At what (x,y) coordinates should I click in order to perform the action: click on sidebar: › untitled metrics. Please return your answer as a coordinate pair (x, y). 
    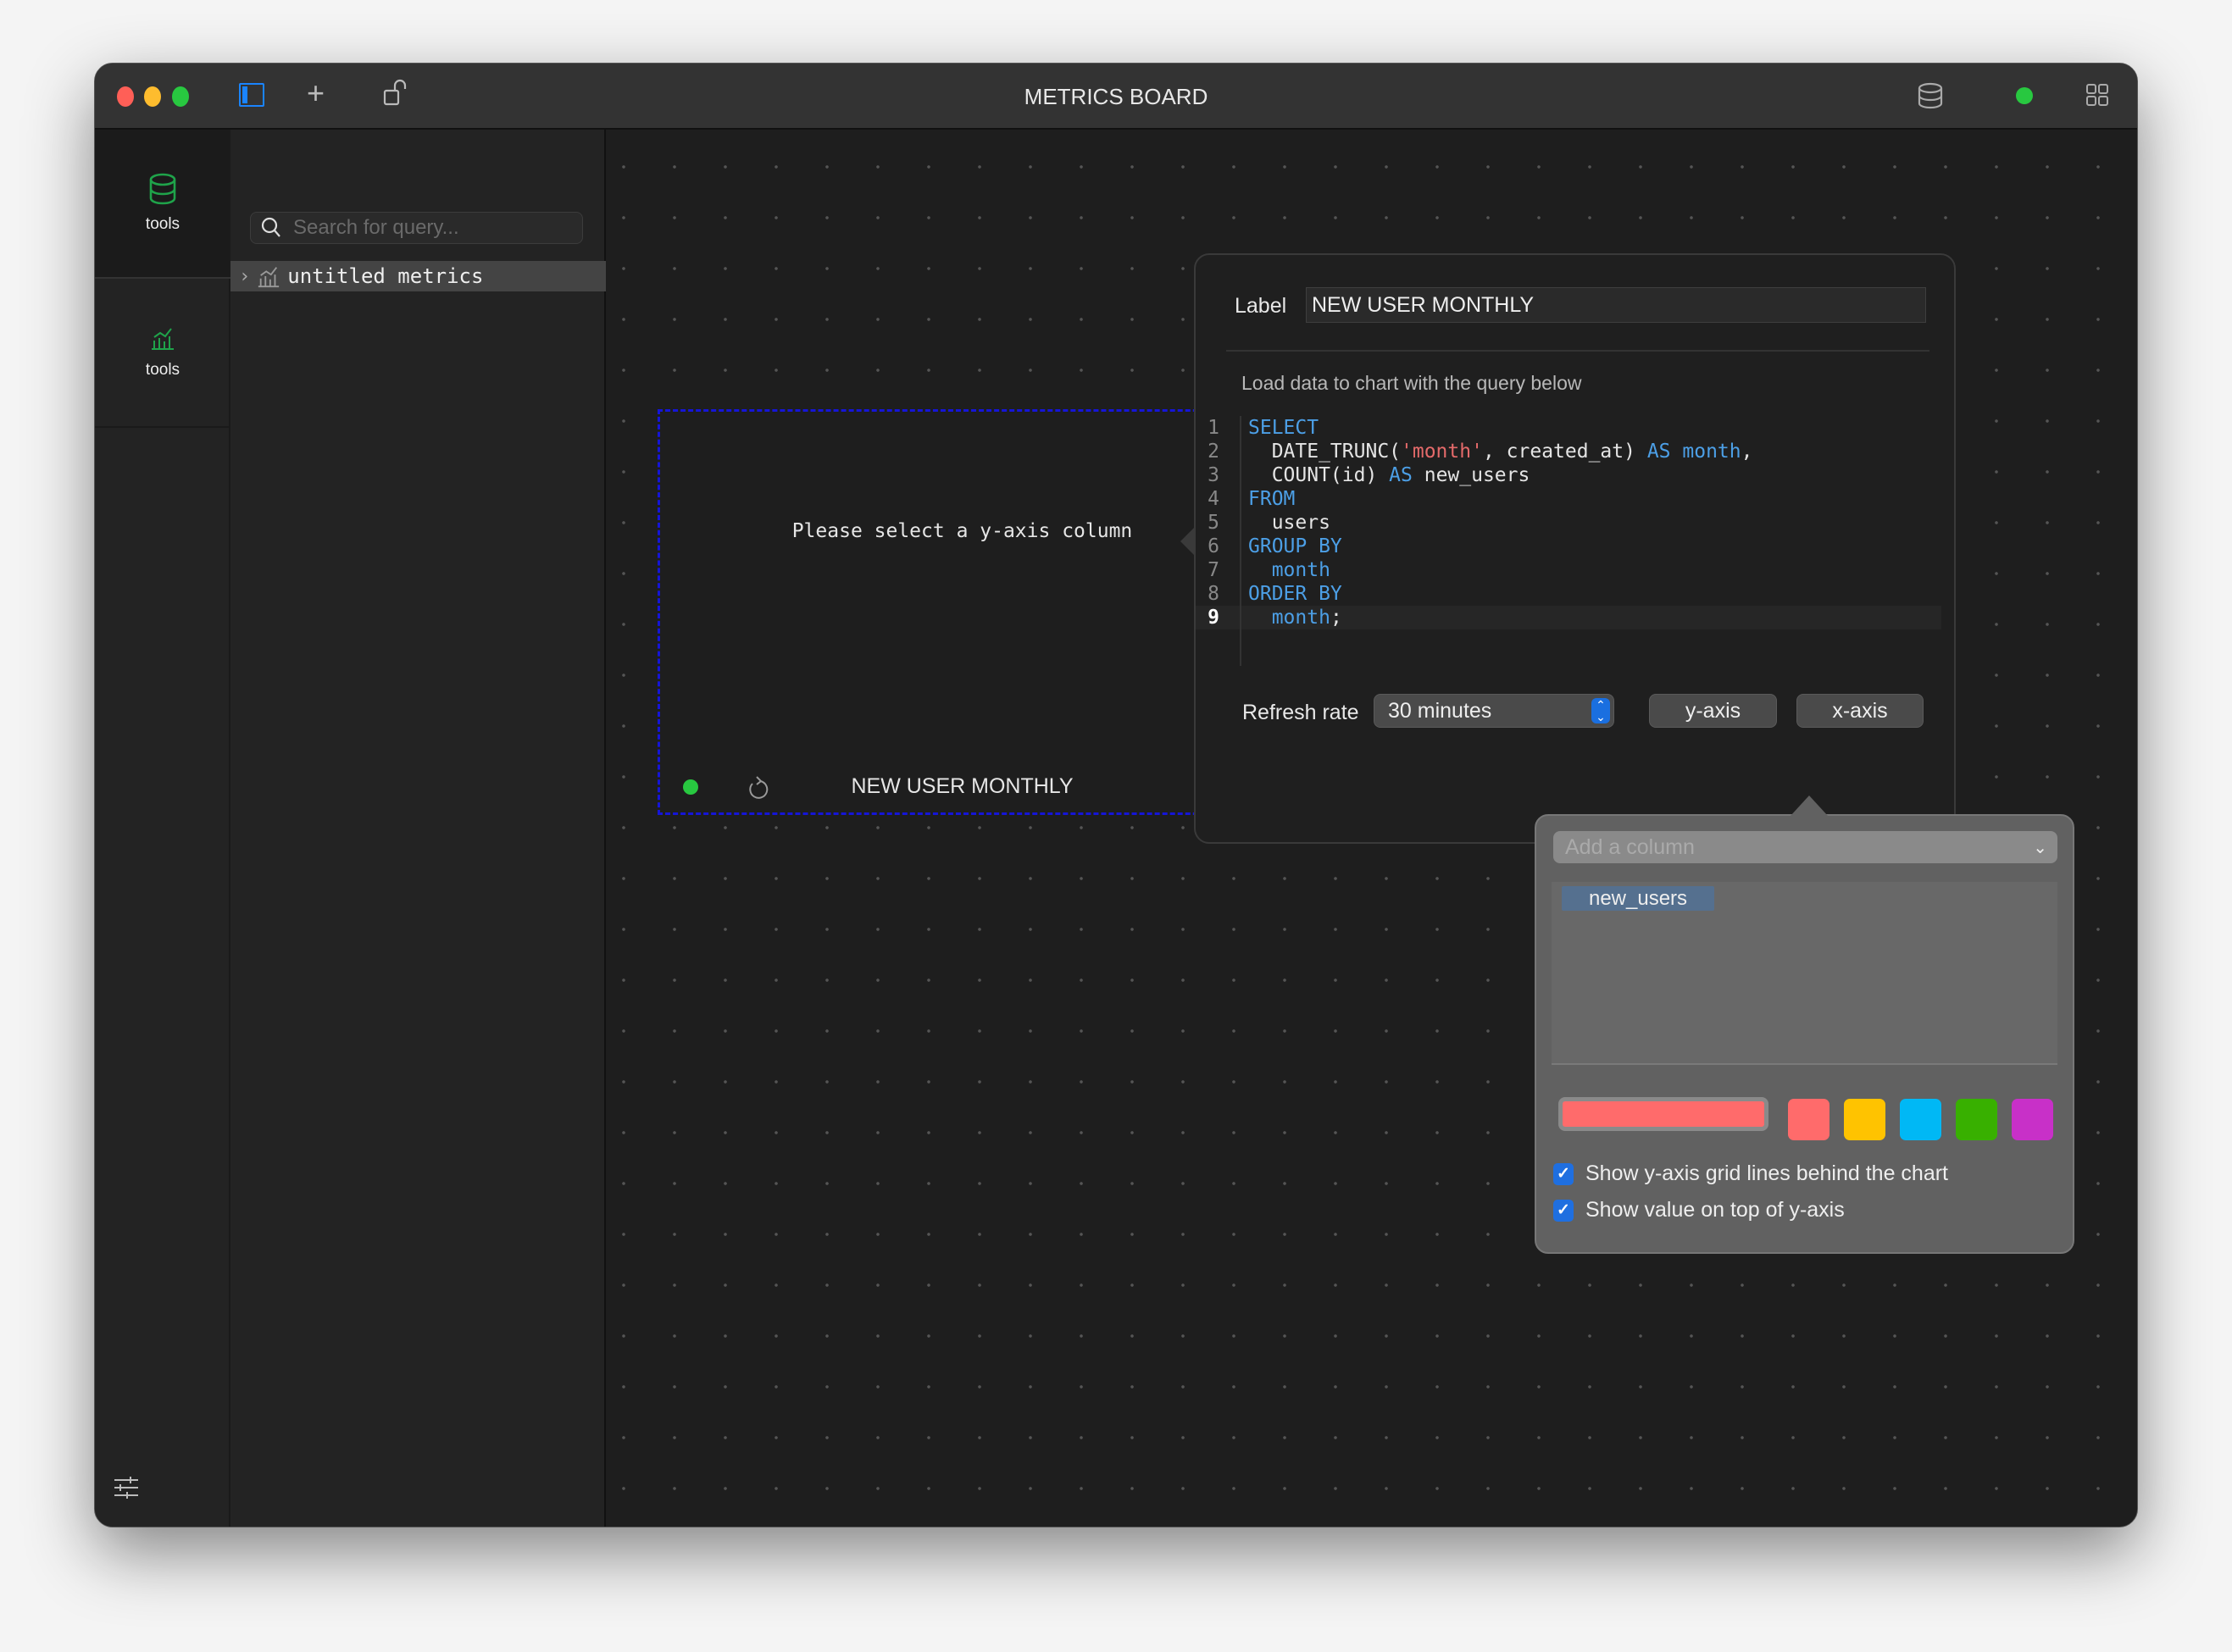
    Looking at the image, I should click on (418, 828).